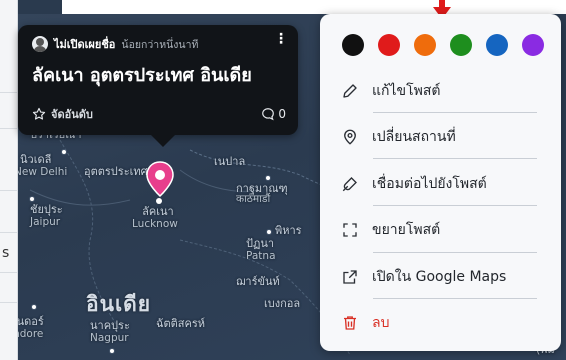 This screenshot has width=566, height=360. Describe the element at coordinates (440, 323) in the screenshot. I see `menu-item-delete: ลบ` at that location.